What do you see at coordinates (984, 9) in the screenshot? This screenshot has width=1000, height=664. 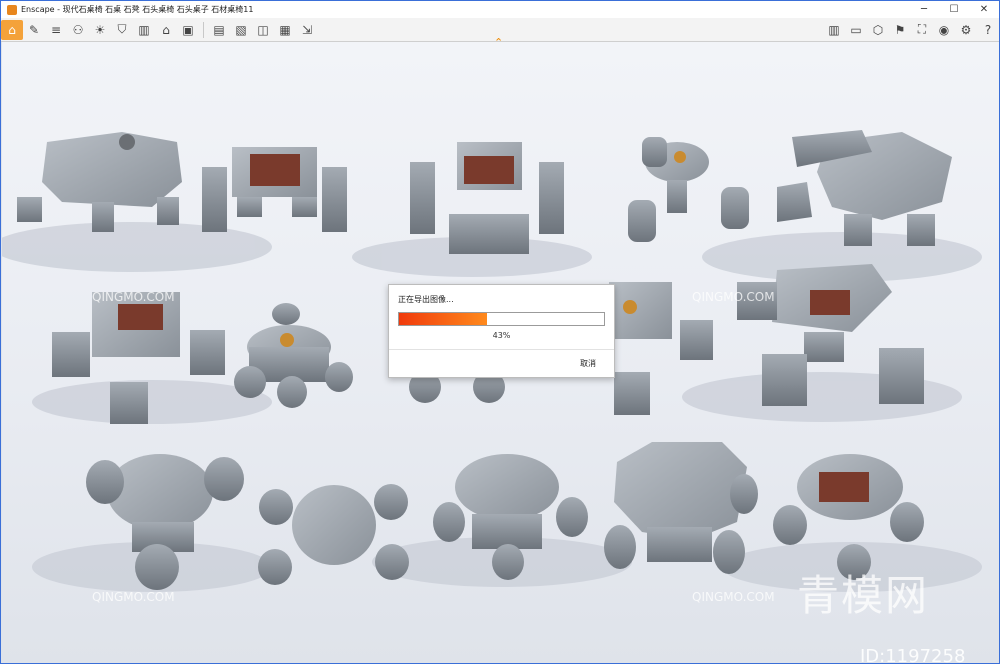 I see `close-icon: ✕` at bounding box center [984, 9].